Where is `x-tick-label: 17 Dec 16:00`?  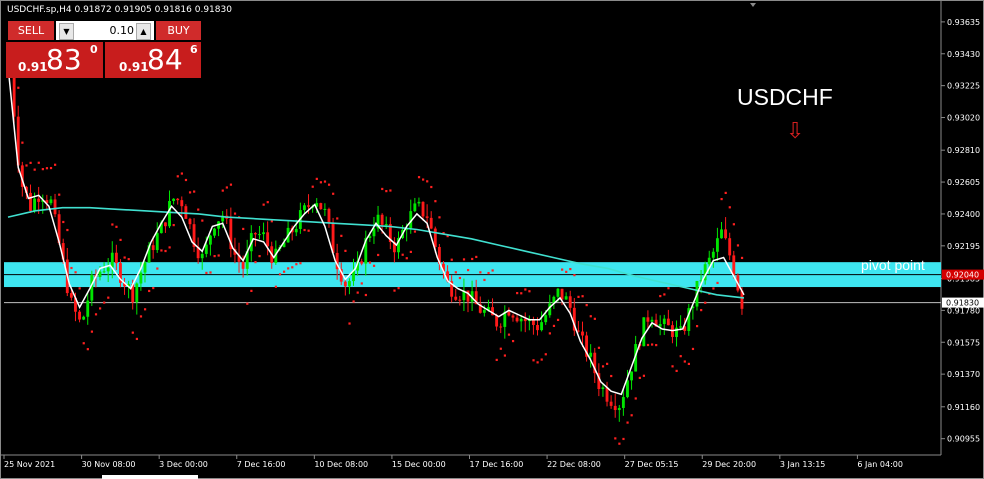
x-tick-label: 17 Dec 16:00 is located at coordinates (497, 464).